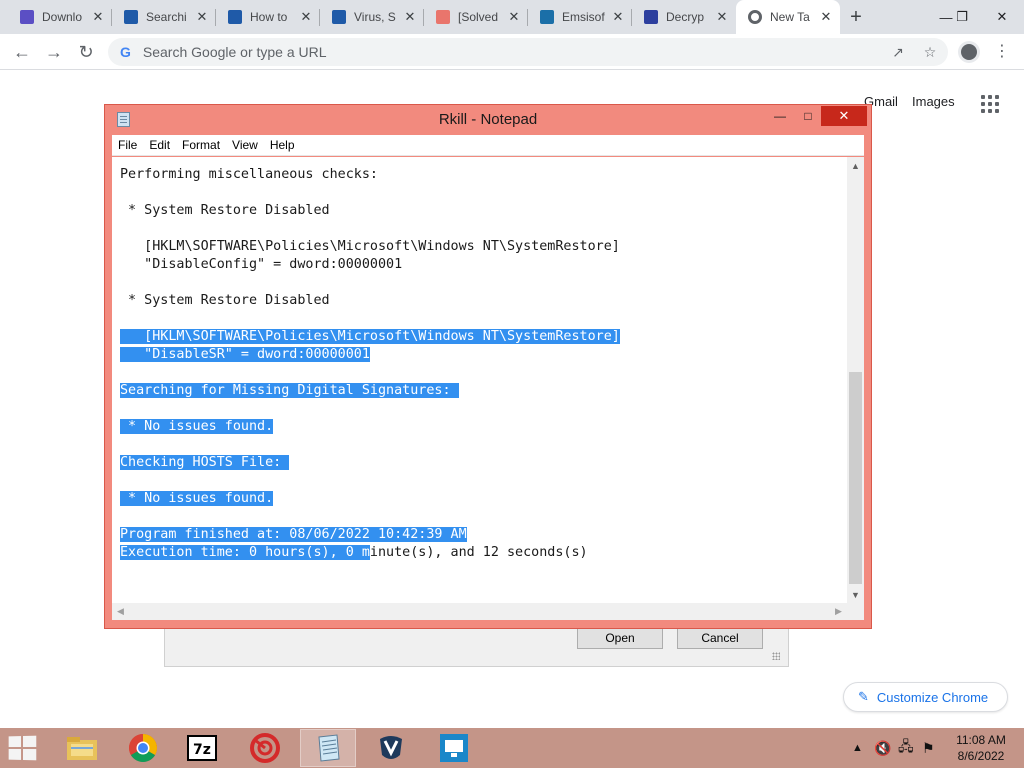 This screenshot has height=768, width=1024. Describe the element at coordinates (620, 638) in the screenshot. I see `open-button: Open` at that location.